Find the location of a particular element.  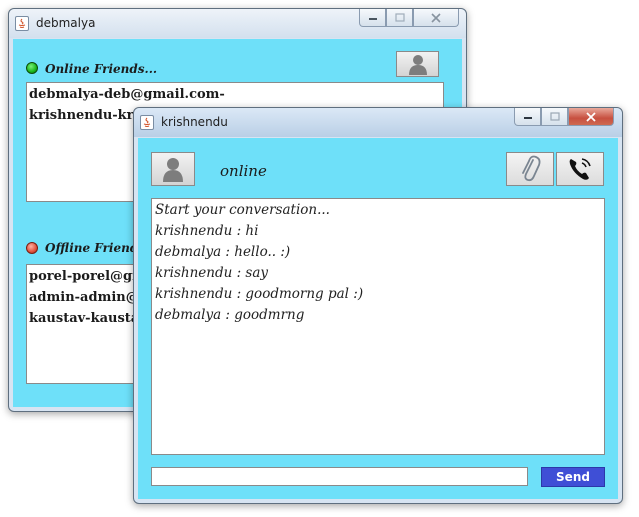

friends-window-title: debmalya is located at coordinates (66, 23).